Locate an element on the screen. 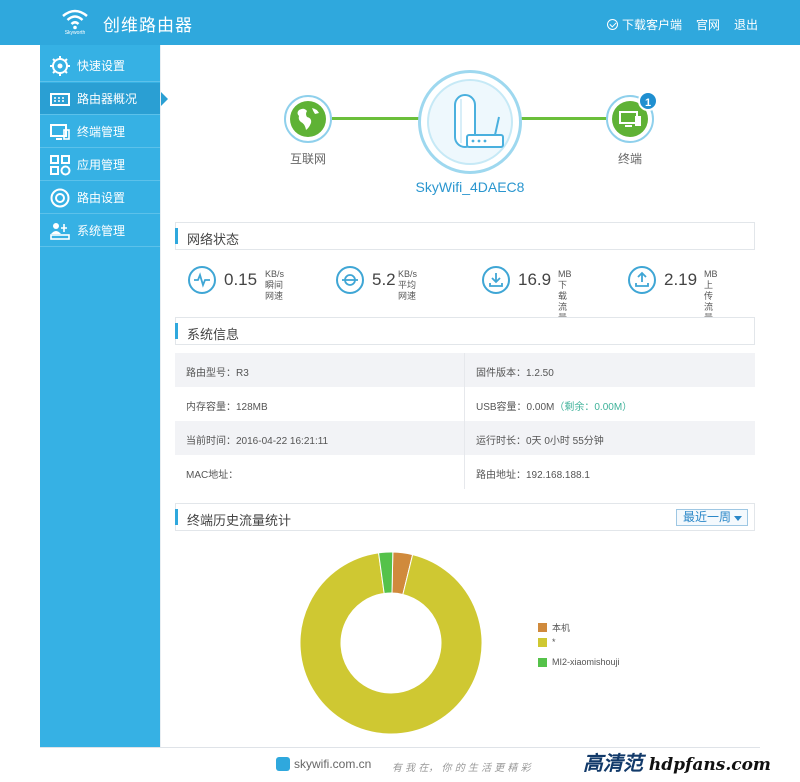 Image resolution: width=800 pixels, height=782 pixels. top-links: 下载客户端 官网 退出 is located at coordinates (682, 24).